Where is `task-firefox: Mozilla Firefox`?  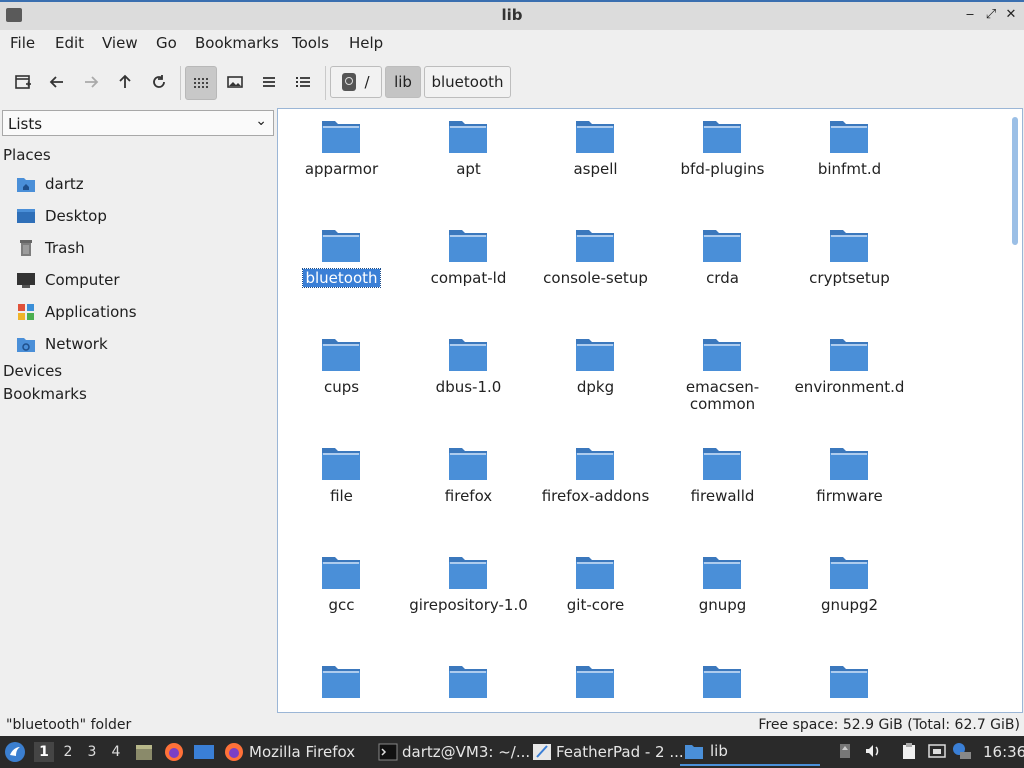
task-firefox: Mozilla Firefox is located at coordinates (289, 752).